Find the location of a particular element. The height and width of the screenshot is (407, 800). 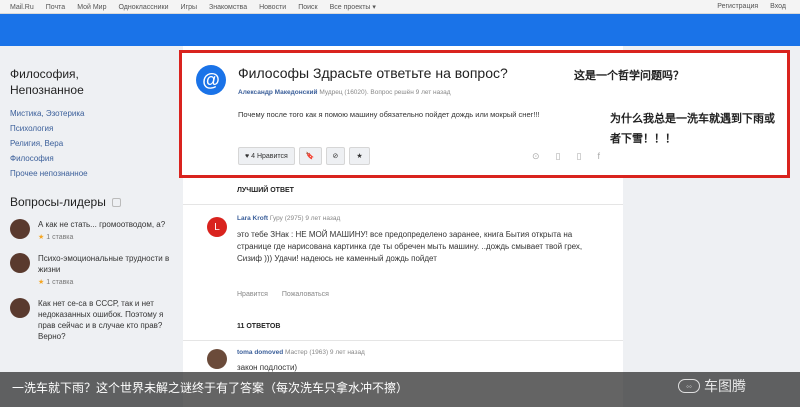

category-link: Философия is located at coordinates (90, 158).